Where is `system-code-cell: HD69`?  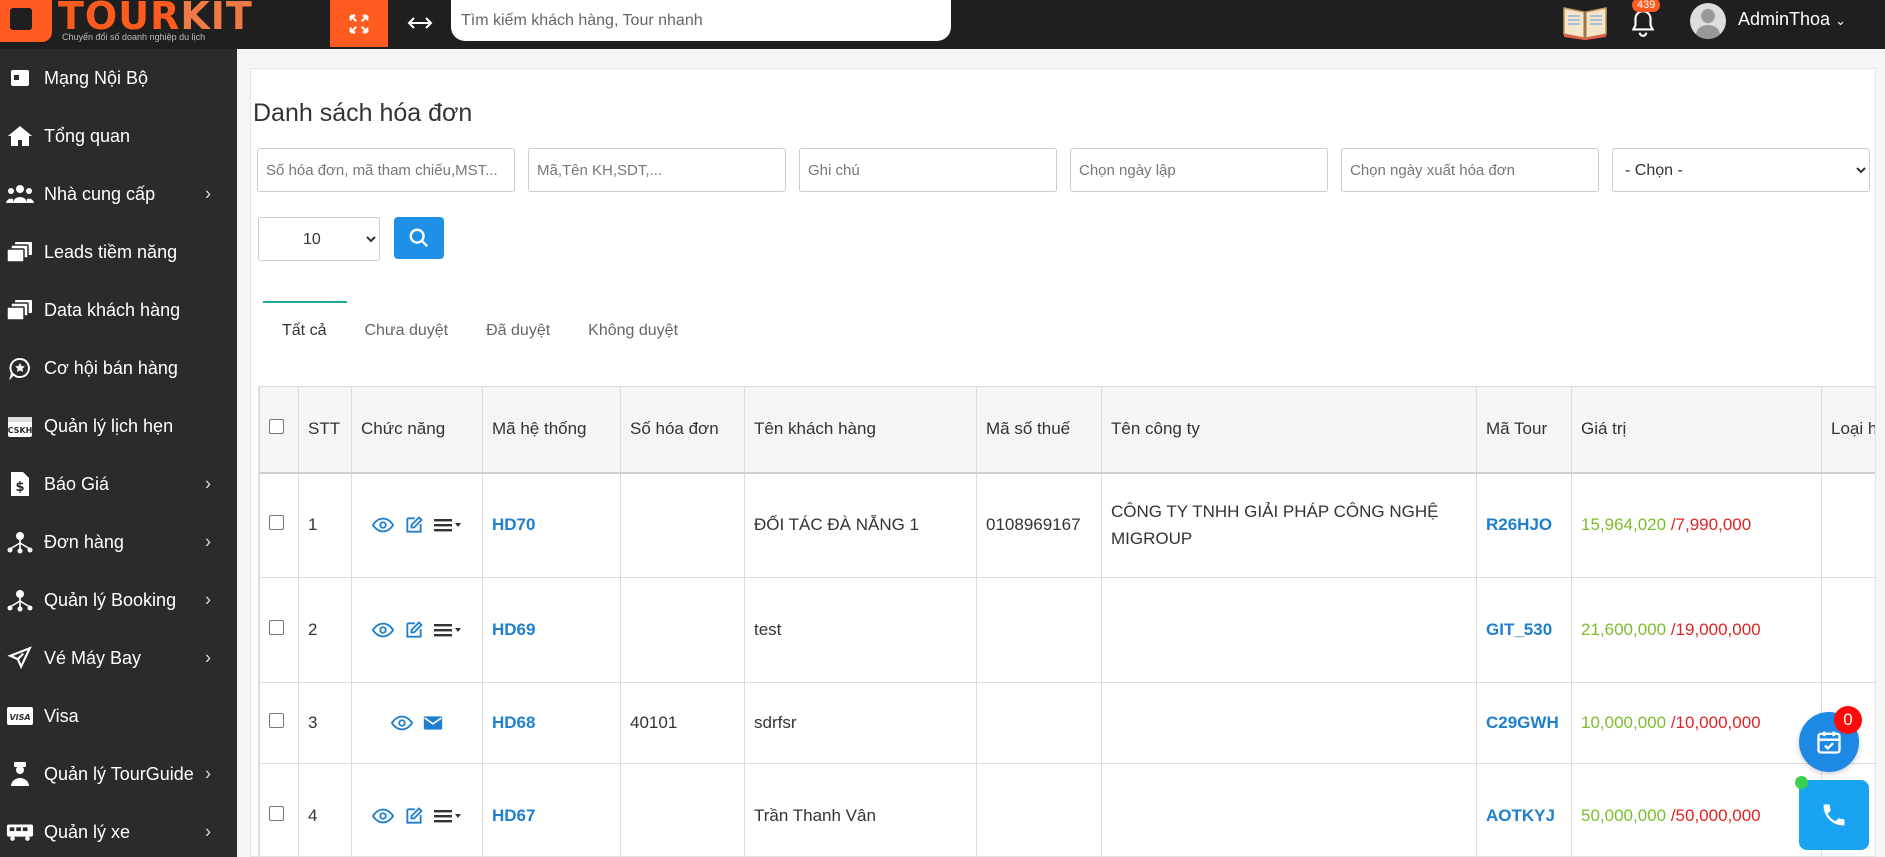
system-code-cell: HD69 is located at coordinates (551, 630).